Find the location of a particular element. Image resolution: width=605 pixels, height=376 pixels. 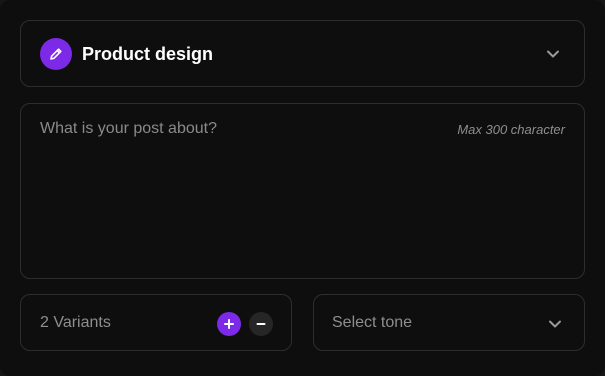

variants-count: 2 Variants is located at coordinates (75, 322).